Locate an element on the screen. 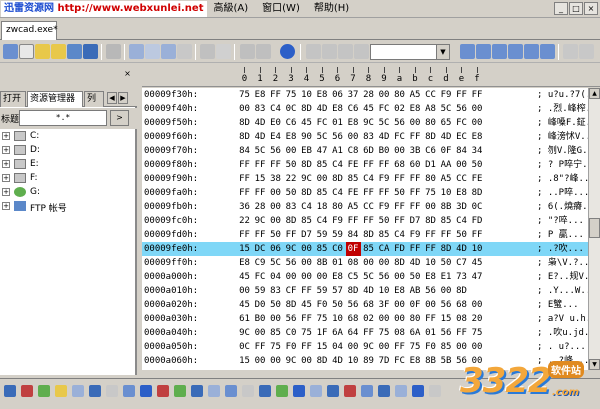 The height and width of the screenshot is (409, 600). document-tab: zwcad.exe* is located at coordinates (29, 30).